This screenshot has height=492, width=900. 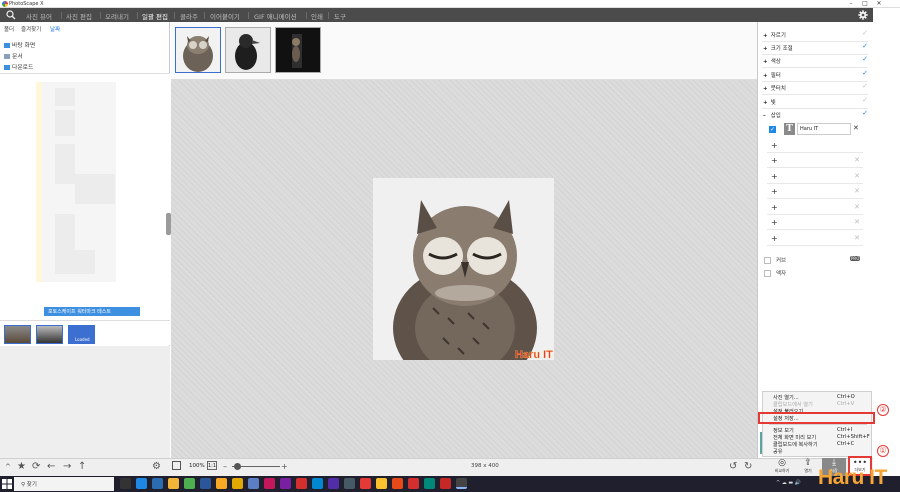 What do you see at coordinates (863, 15) in the screenshot?
I see `settings-gear-icon` at bounding box center [863, 15].